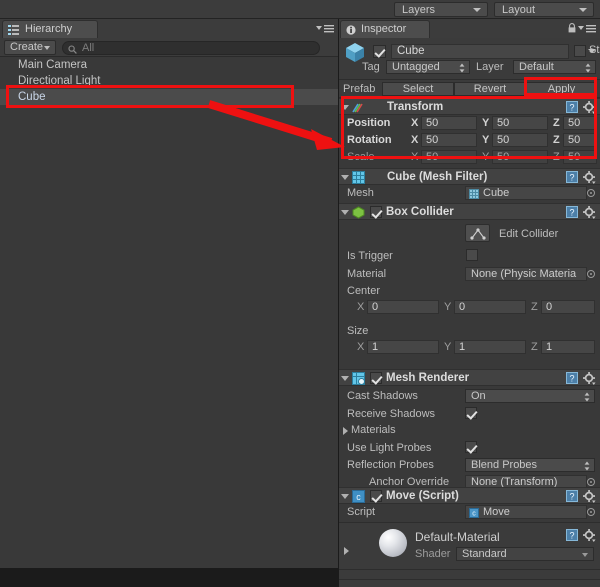 This screenshot has height=587, width=600. What do you see at coordinates (554, 67) in the screenshot?
I see `layer-dropdown: Default` at bounding box center [554, 67].